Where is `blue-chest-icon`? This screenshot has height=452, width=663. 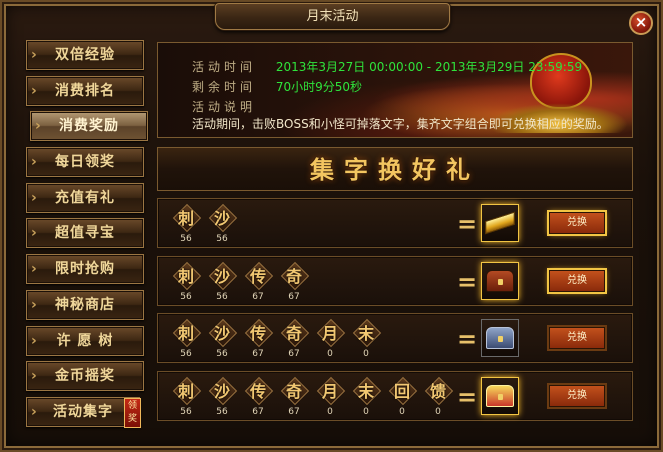 blue-chest-icon is located at coordinates (500, 338).